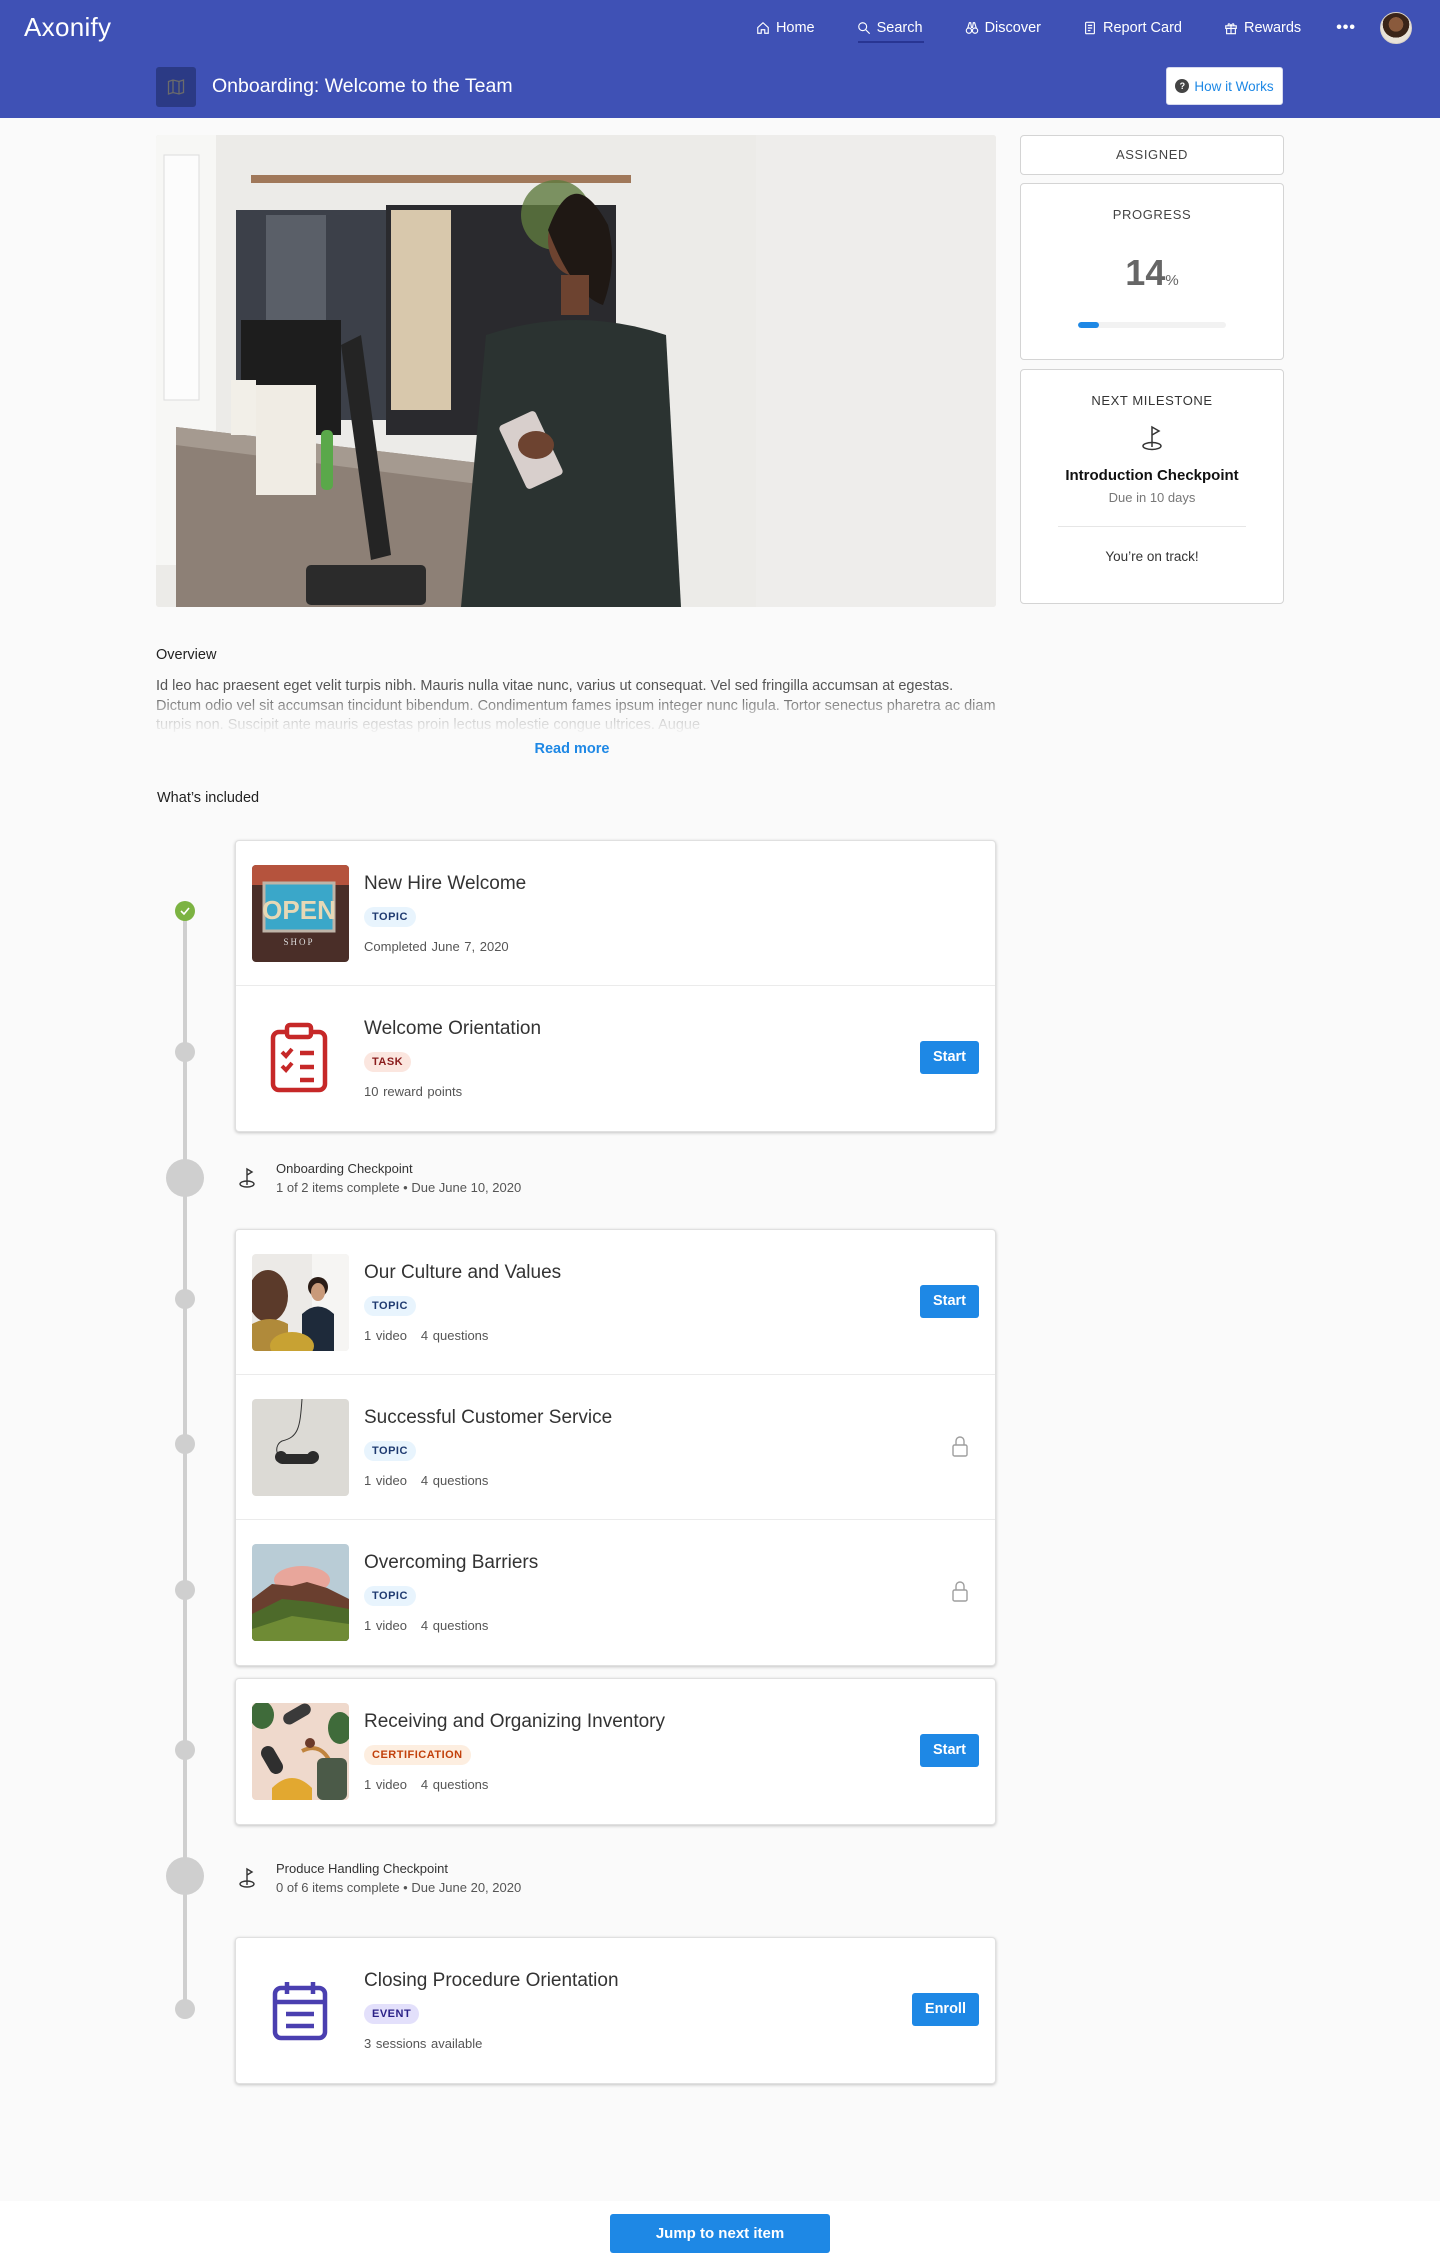 This screenshot has height=2263, width=1440. Describe the element at coordinates (1132, 28) in the screenshot. I see `nav-report-card: Report Card` at that location.